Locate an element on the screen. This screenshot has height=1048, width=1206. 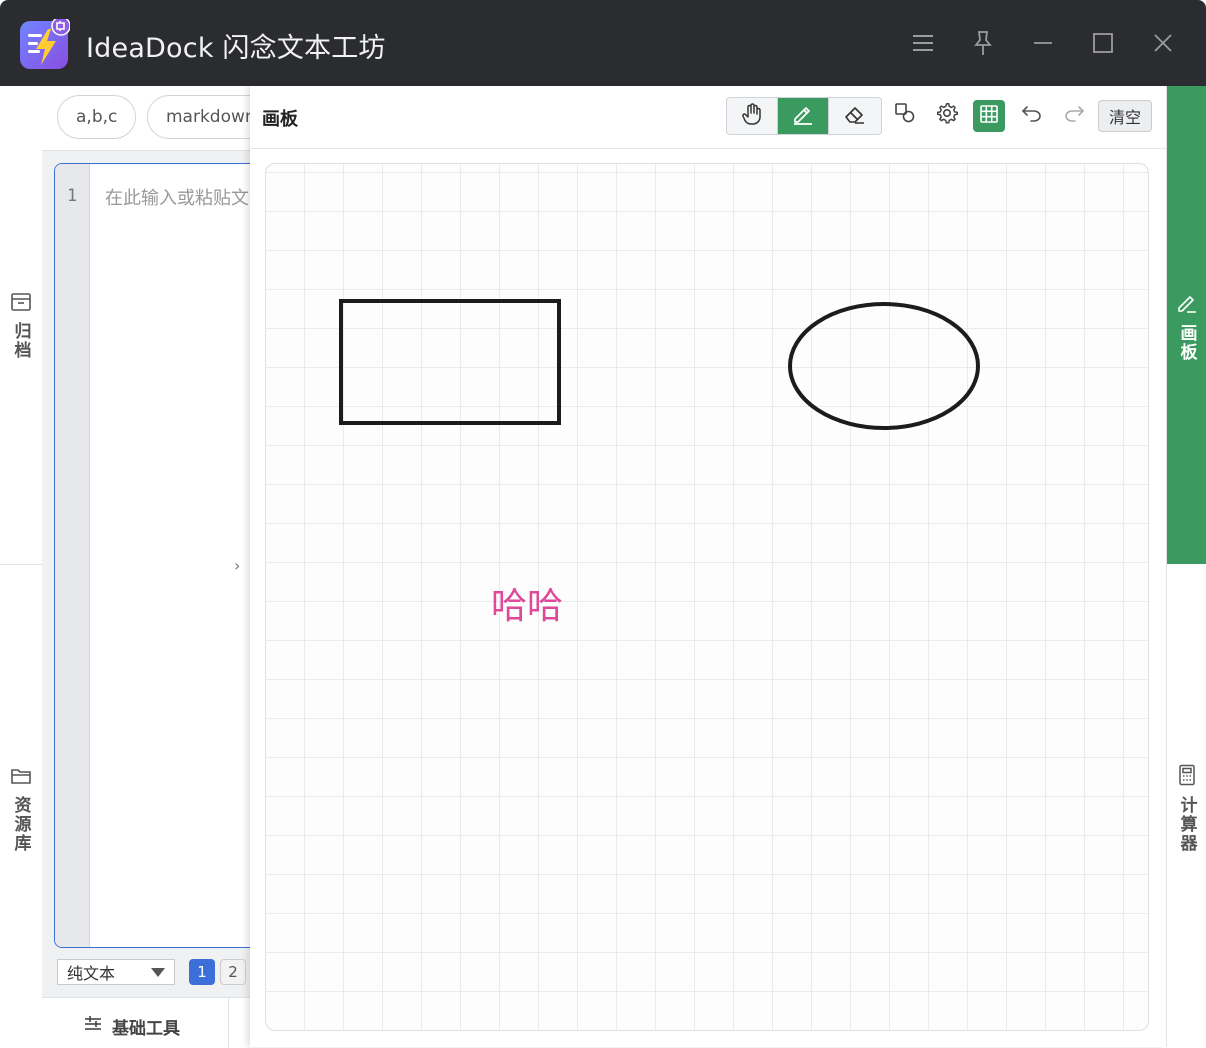
clear-button: 清空 is located at coordinates (1125, 116).